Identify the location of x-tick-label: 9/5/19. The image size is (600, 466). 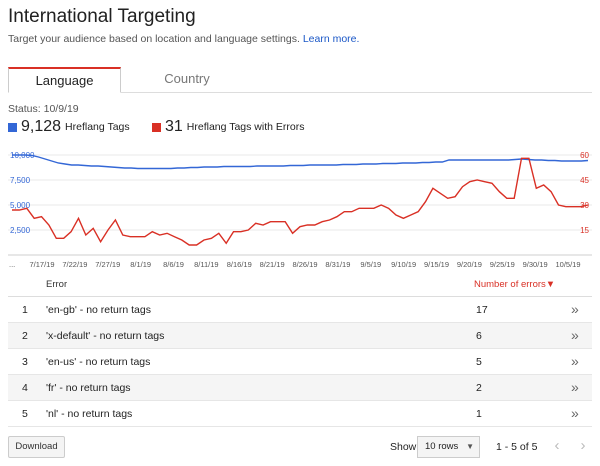
(370, 264).